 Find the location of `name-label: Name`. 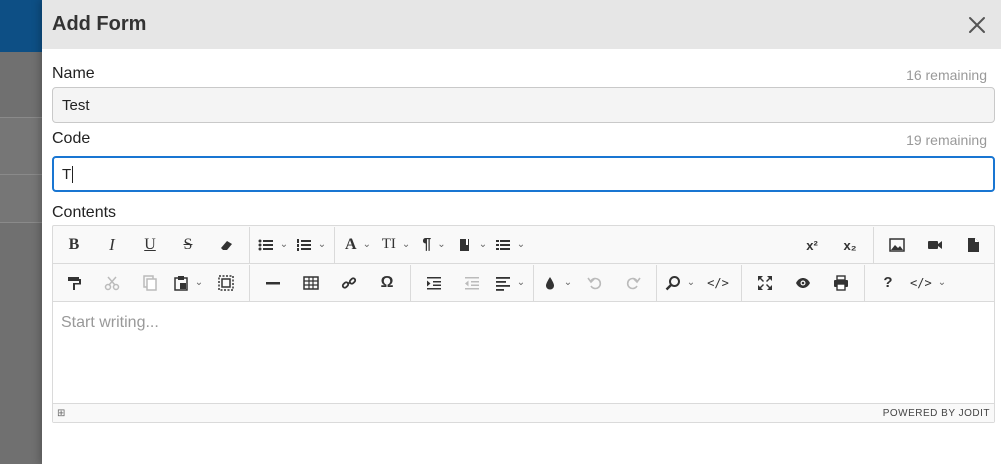

name-label: Name is located at coordinates (73, 73).